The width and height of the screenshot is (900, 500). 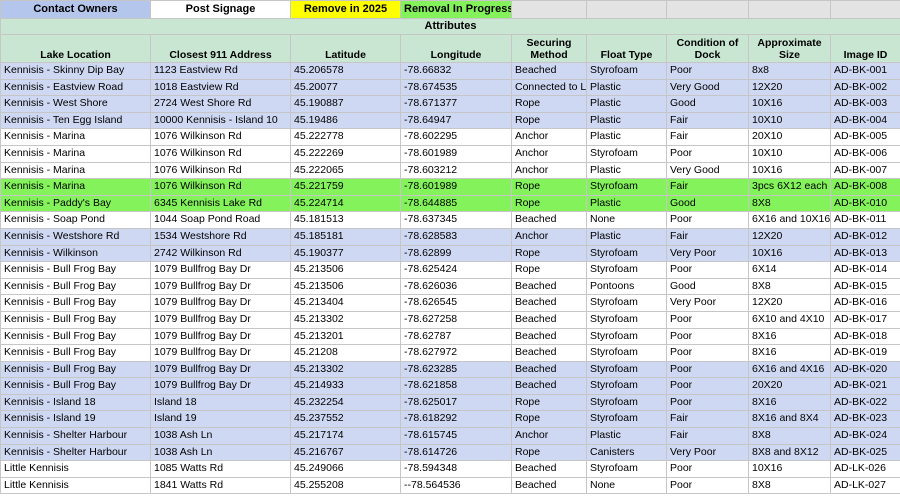 I want to click on cell-latitude: 45.185181, so click(x=345, y=236).